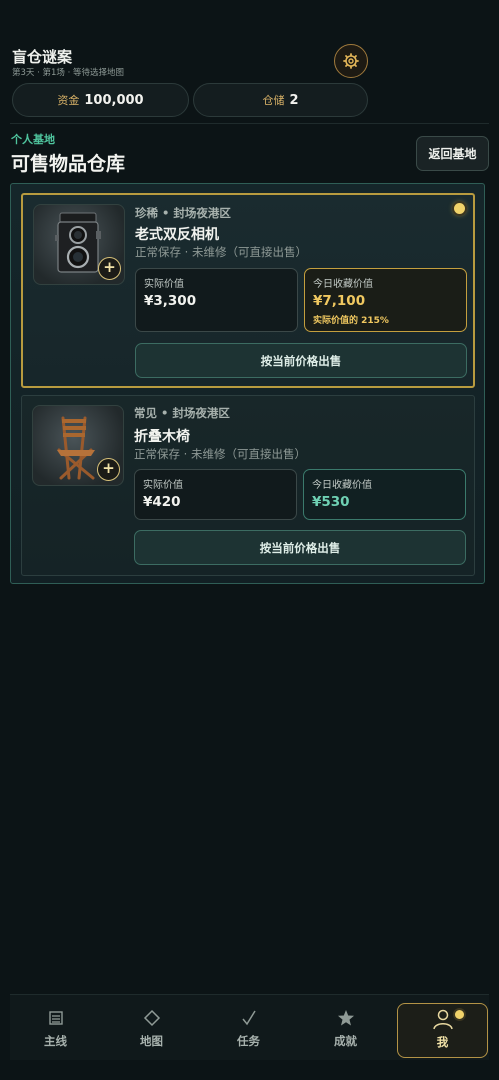  I want to click on storage-value: 2, so click(294, 100).